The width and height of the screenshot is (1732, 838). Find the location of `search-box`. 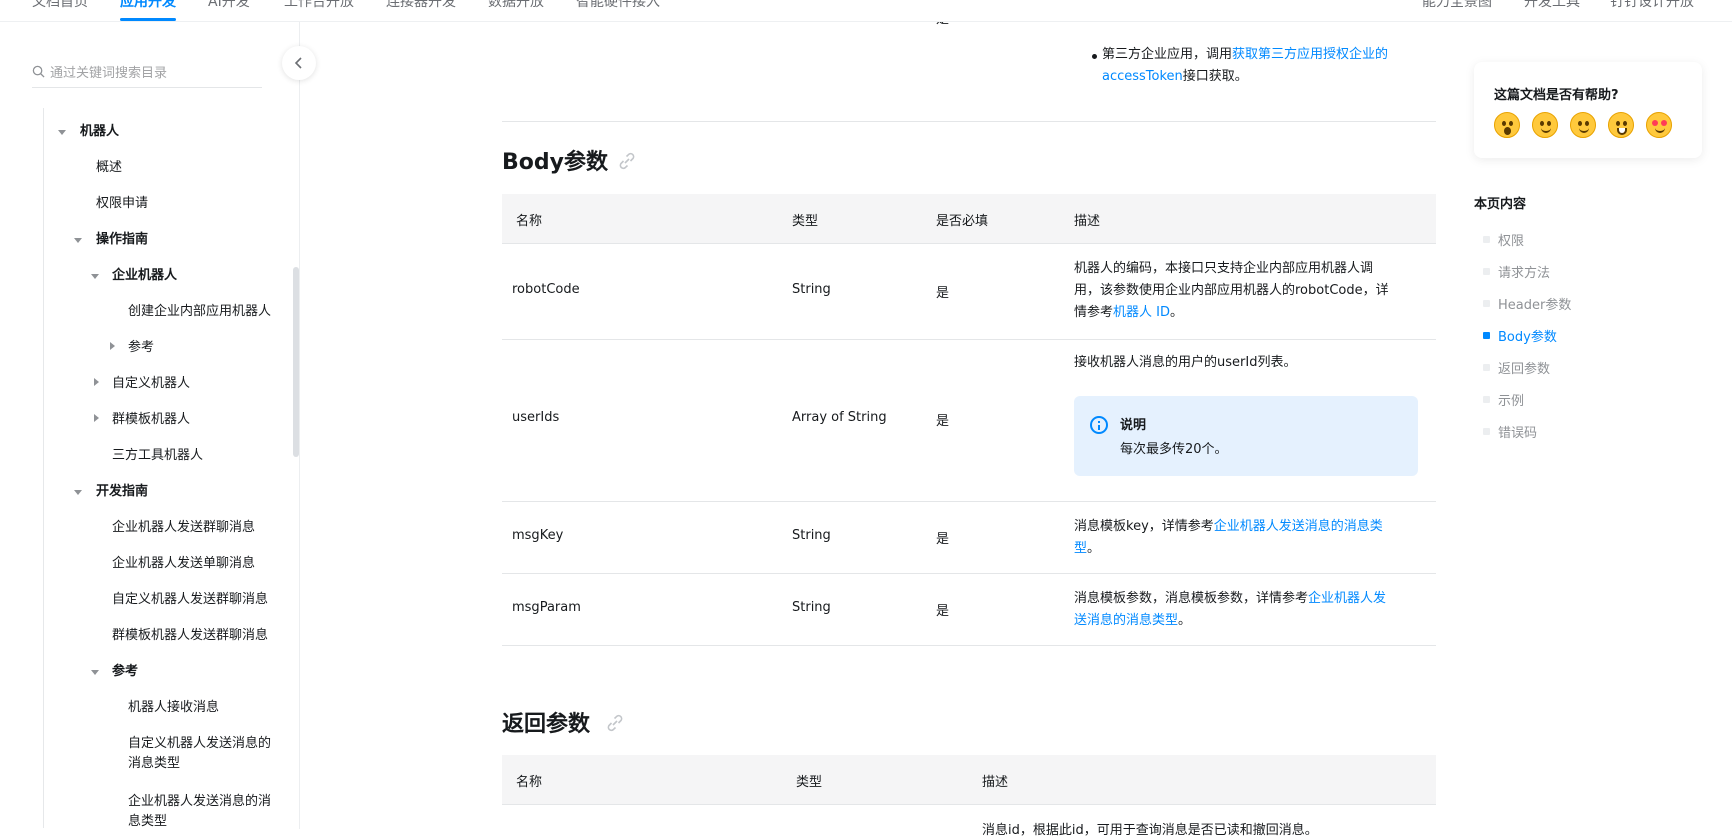

search-box is located at coordinates (147, 74).